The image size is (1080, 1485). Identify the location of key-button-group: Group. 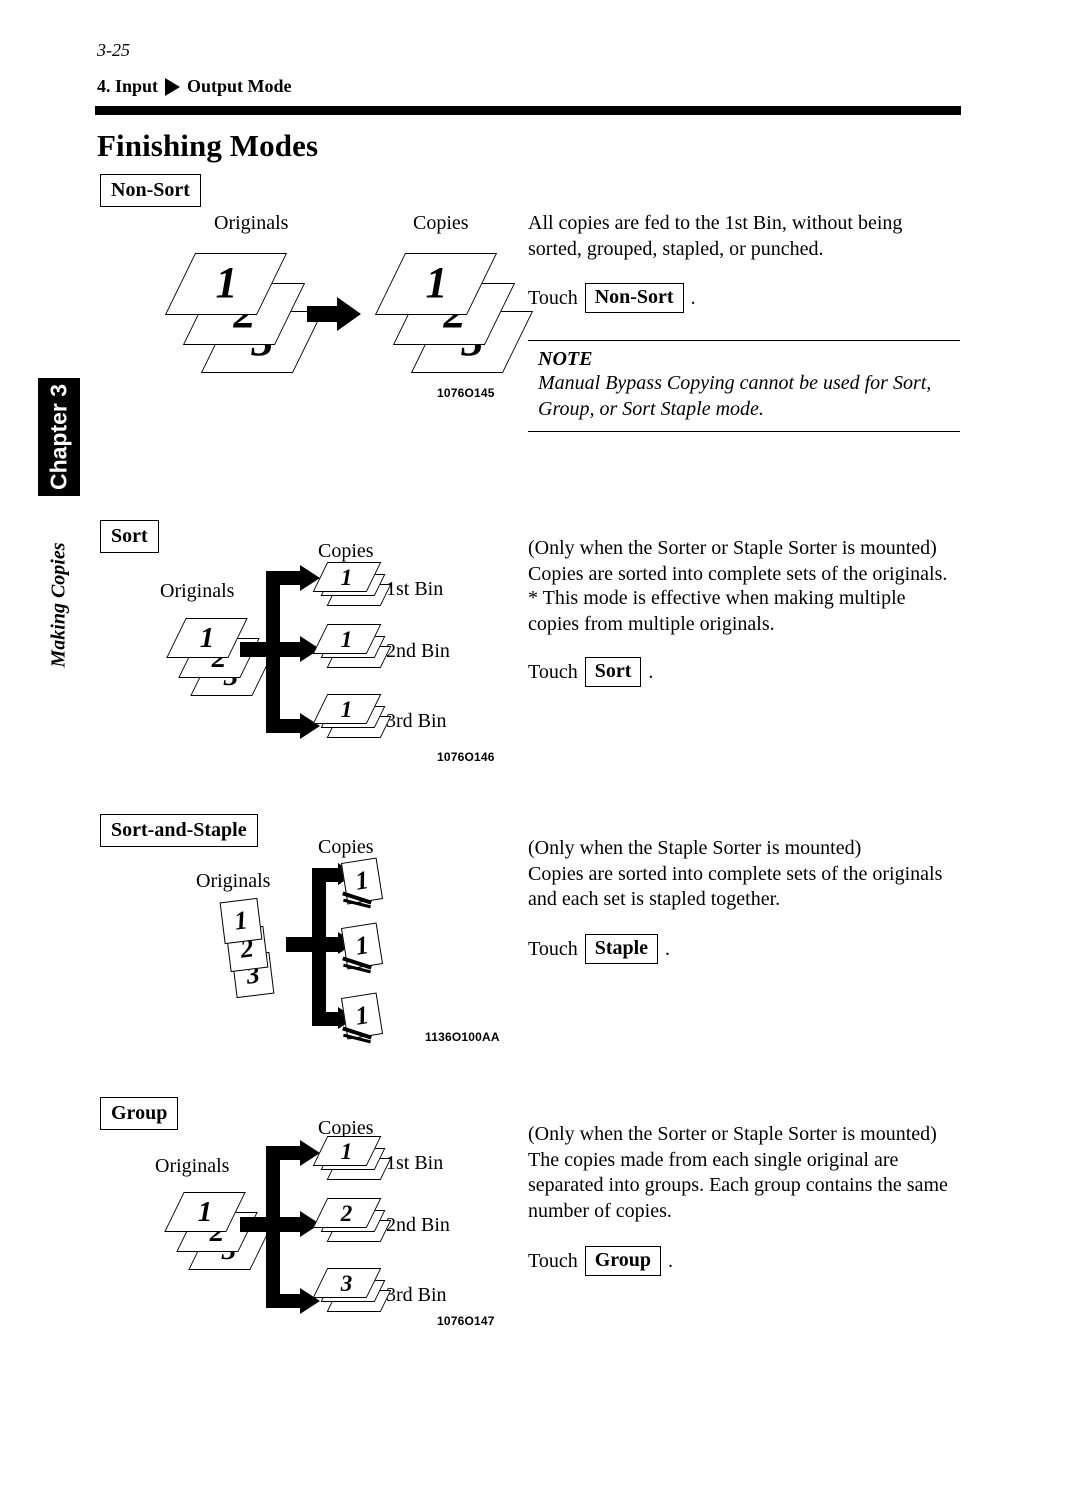
(623, 1261).